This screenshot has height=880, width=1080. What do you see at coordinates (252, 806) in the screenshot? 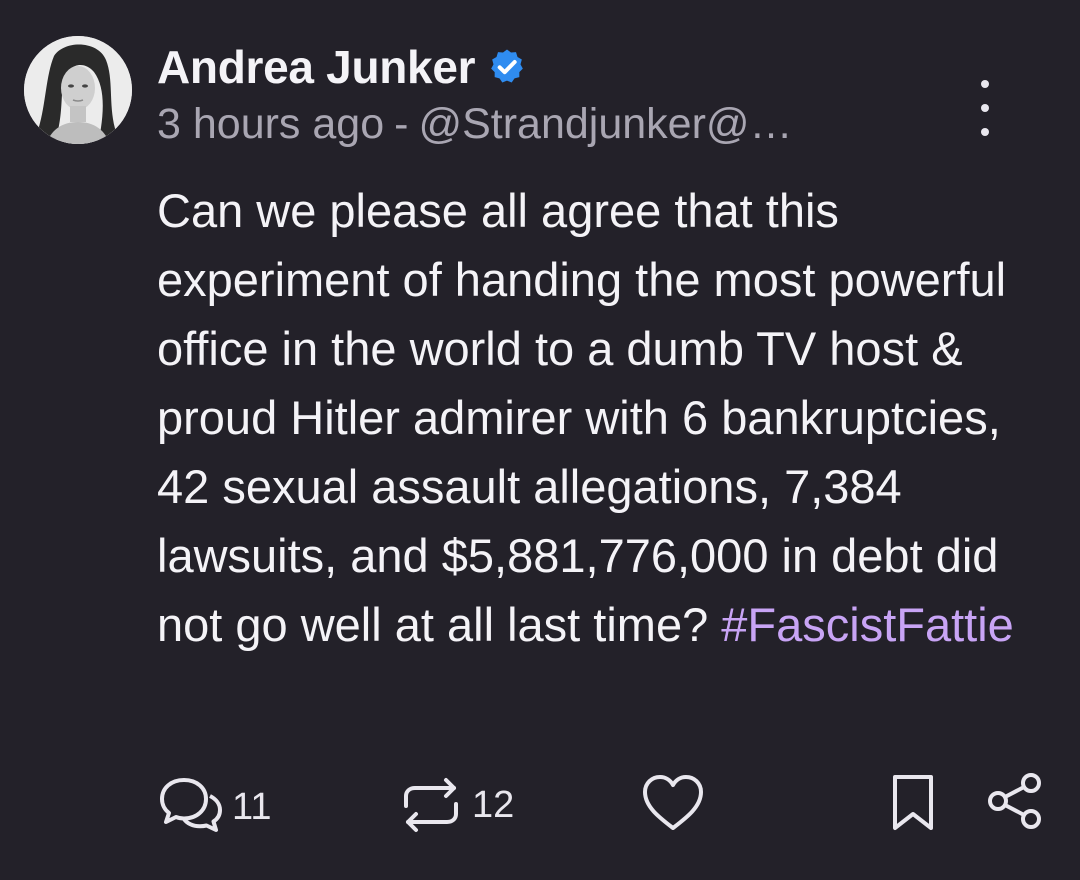
I see `reply-count: 11` at bounding box center [252, 806].